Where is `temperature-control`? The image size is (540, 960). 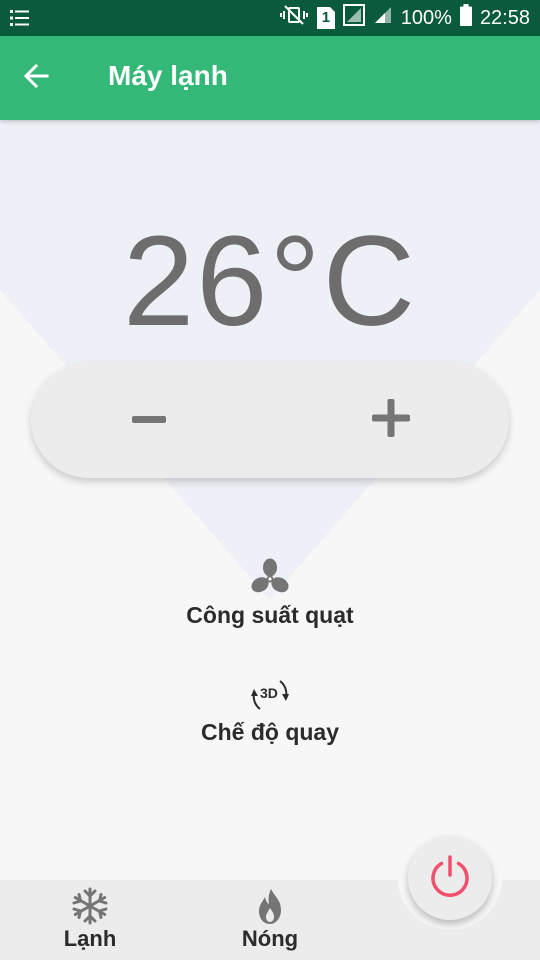 temperature-control is located at coordinates (270, 420).